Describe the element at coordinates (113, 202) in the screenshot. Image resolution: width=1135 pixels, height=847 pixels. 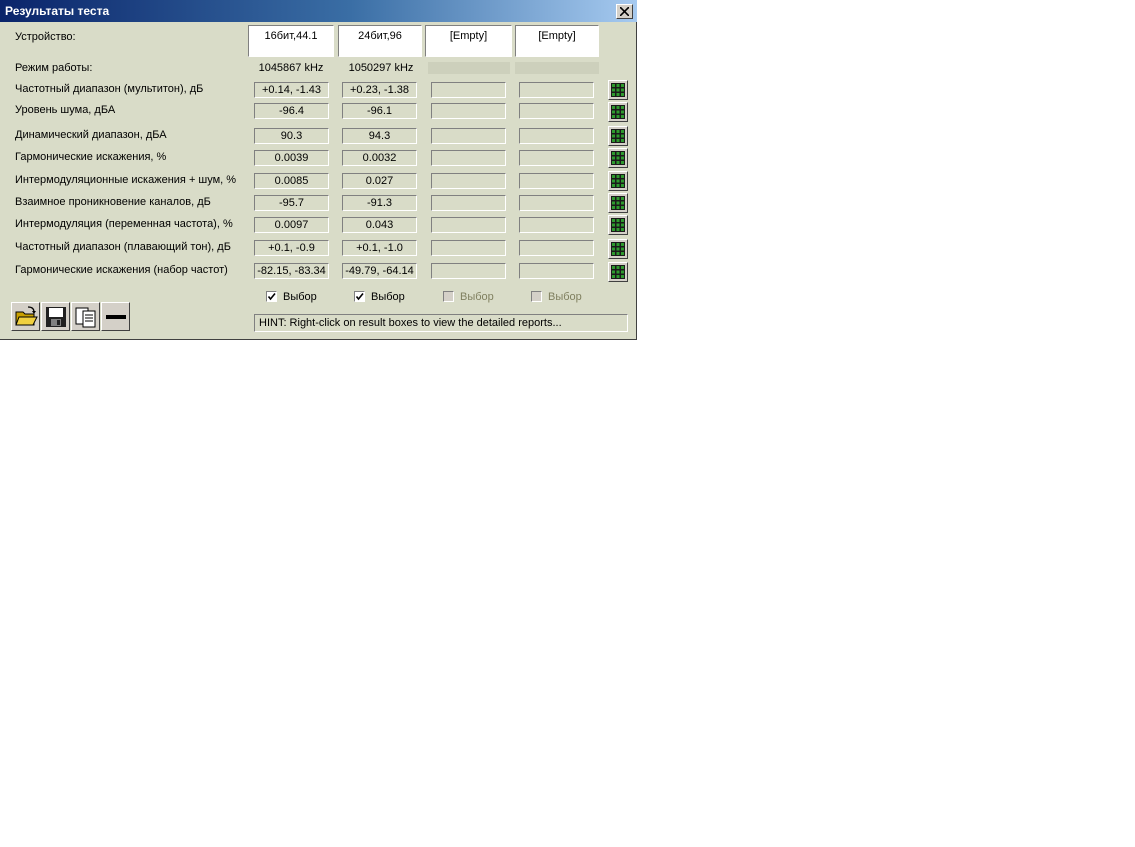
I see `row-label-crosstalk: Взаимное проникновение каналов, дБ` at that location.